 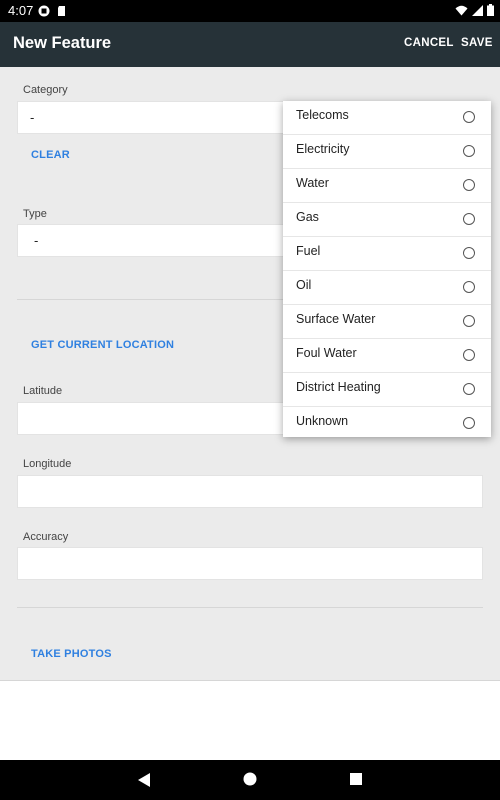 What do you see at coordinates (387, 186) in the screenshot?
I see `option-water: Water` at bounding box center [387, 186].